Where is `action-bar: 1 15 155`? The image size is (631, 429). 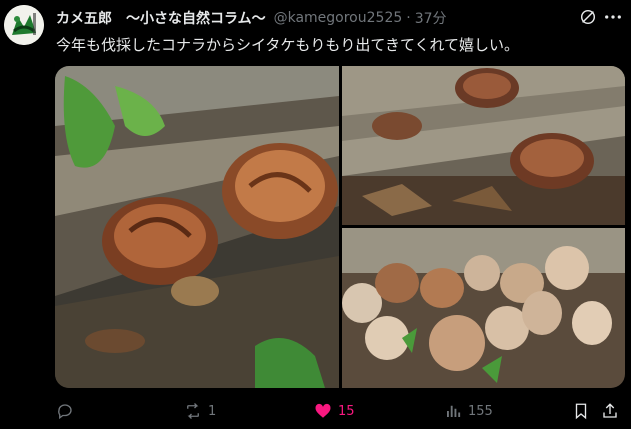
action-bar: 1 15 155 is located at coordinates (338, 411).